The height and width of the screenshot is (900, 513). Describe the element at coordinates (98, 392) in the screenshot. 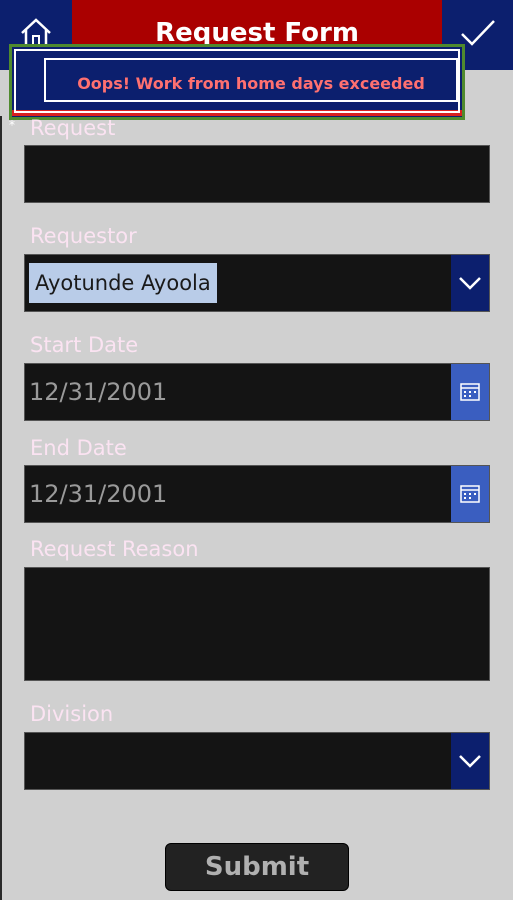

I see `start-date-value: 12/31/2001` at that location.